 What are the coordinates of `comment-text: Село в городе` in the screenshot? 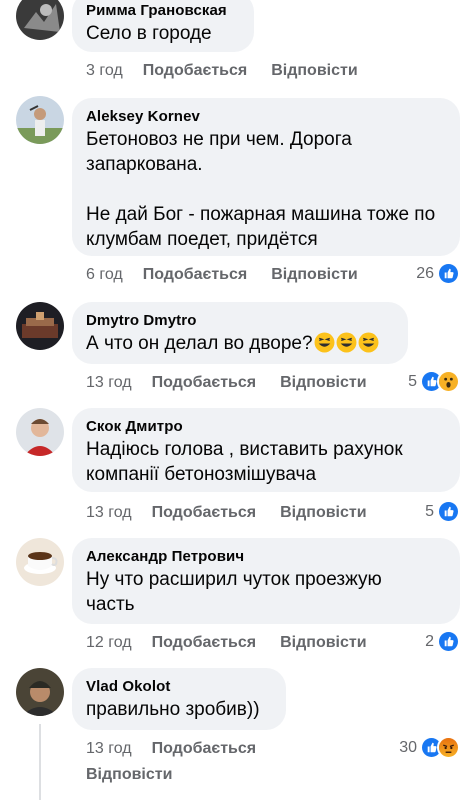 It's located at (149, 33).